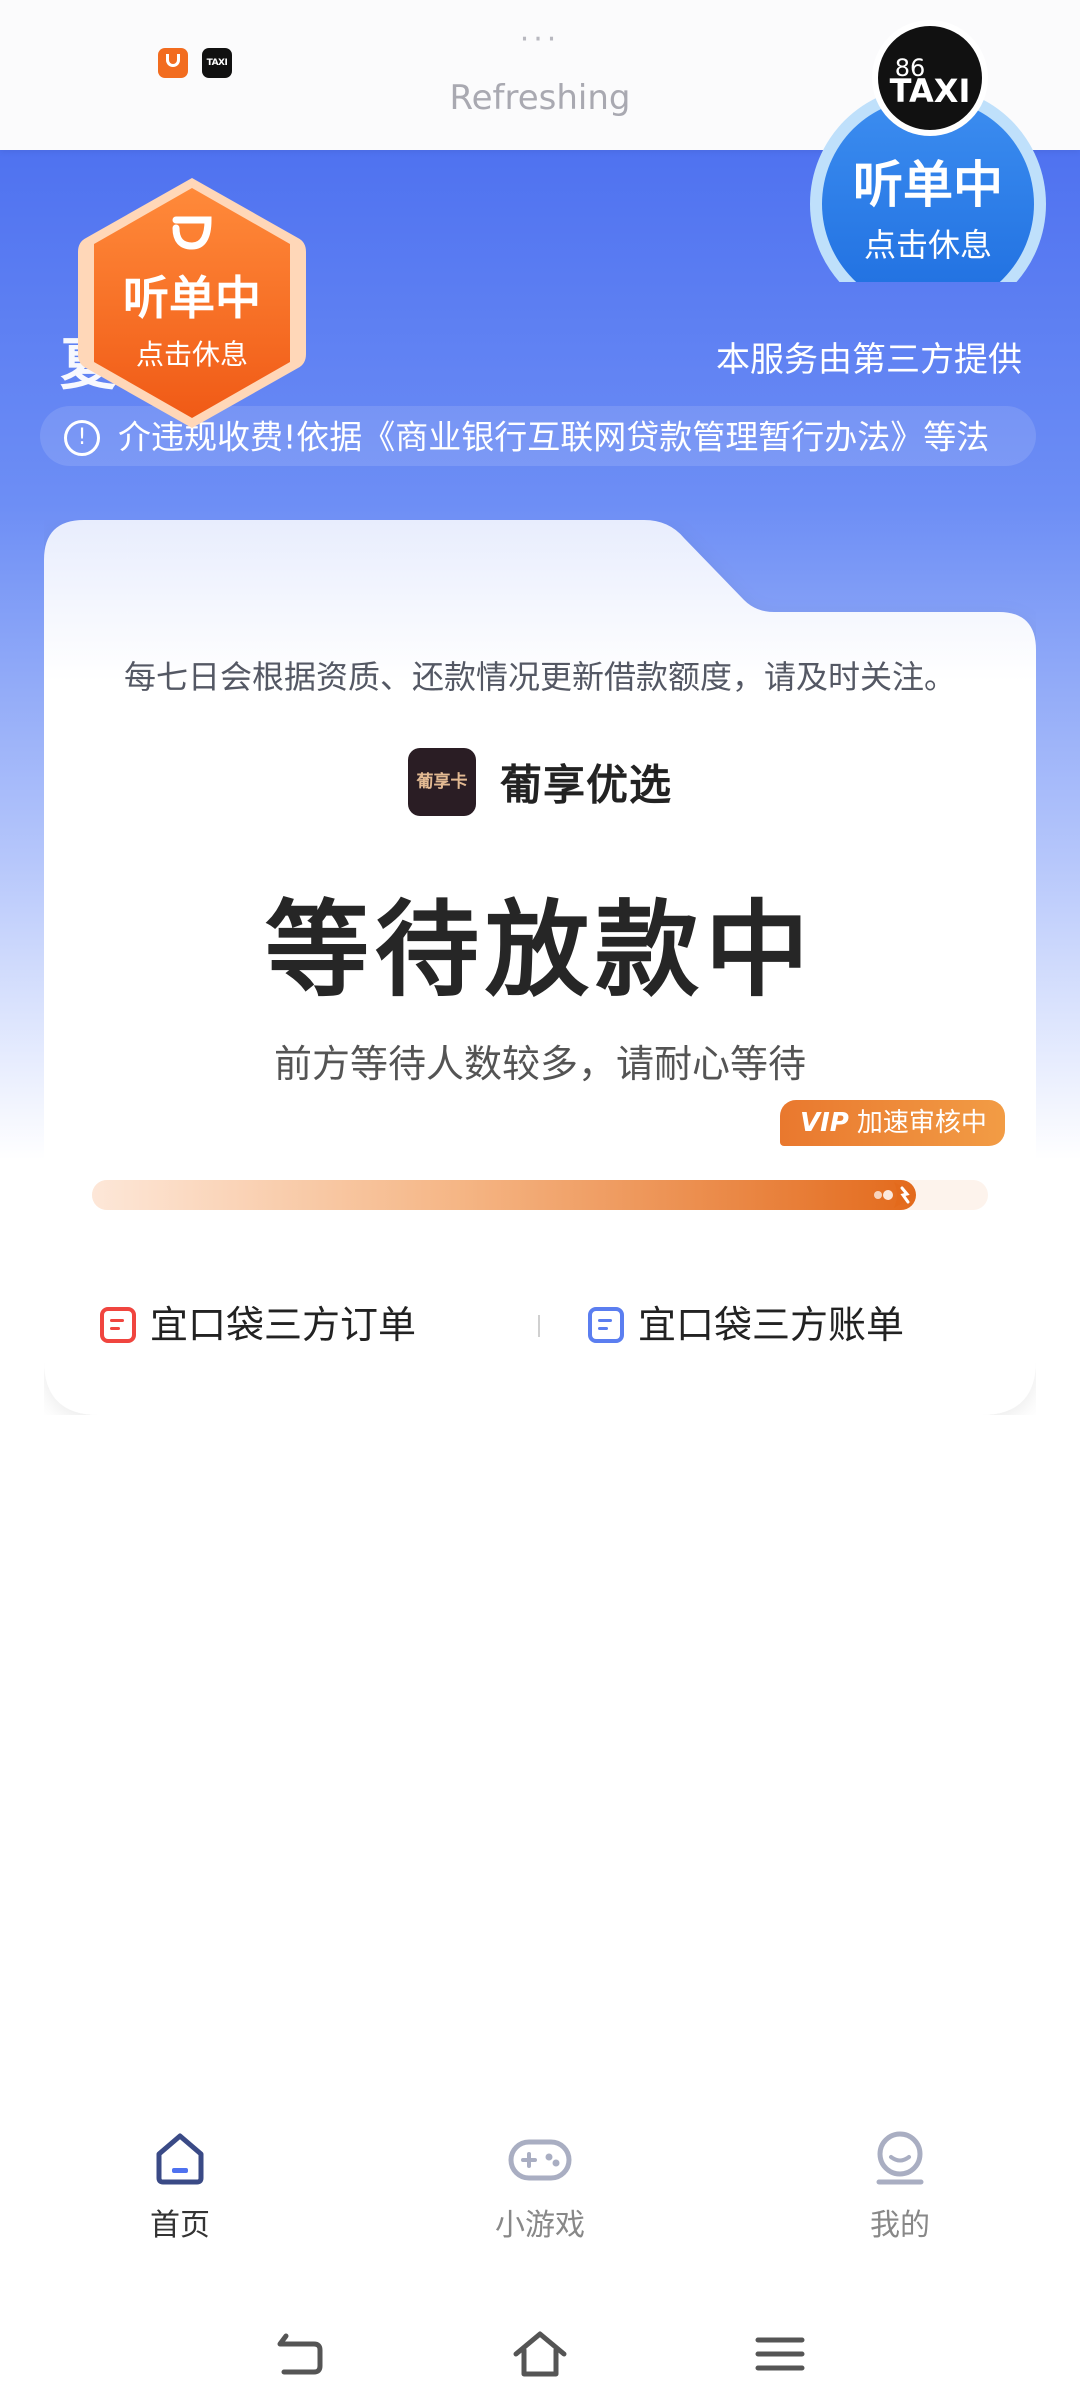 Image resolution: width=1080 pixels, height=2408 pixels. I want to click on nav-home-icon, so click(540, 2354).